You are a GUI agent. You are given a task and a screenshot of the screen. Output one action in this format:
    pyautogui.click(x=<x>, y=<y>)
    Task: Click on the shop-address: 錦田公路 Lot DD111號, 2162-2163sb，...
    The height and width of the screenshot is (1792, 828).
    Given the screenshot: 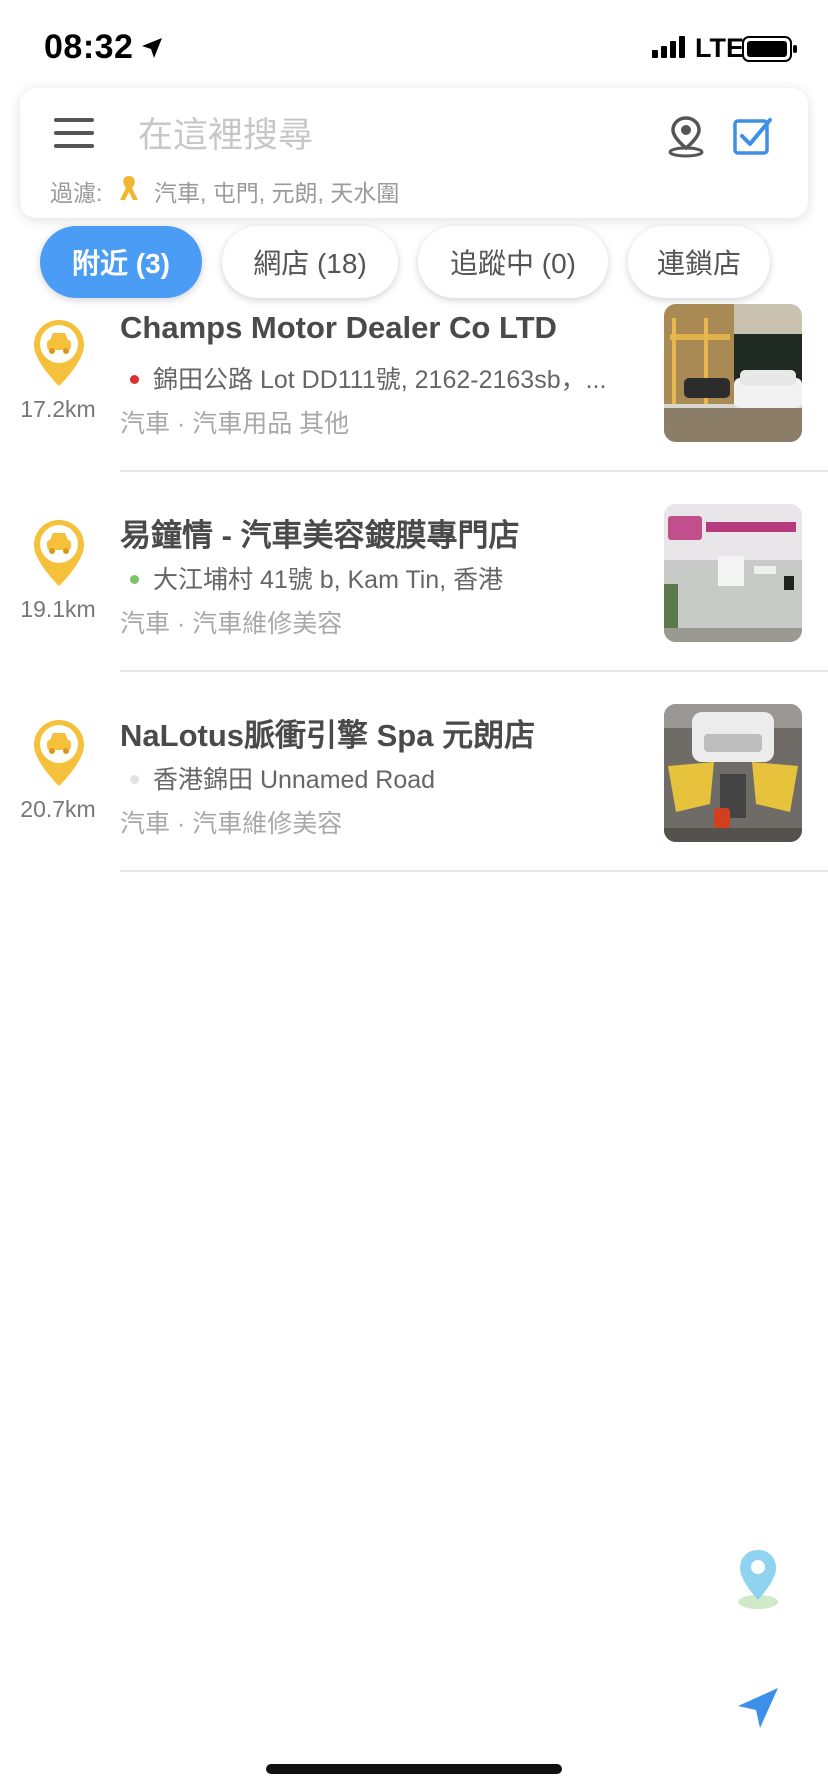 What is the action you would take?
    pyautogui.click(x=390, y=378)
    